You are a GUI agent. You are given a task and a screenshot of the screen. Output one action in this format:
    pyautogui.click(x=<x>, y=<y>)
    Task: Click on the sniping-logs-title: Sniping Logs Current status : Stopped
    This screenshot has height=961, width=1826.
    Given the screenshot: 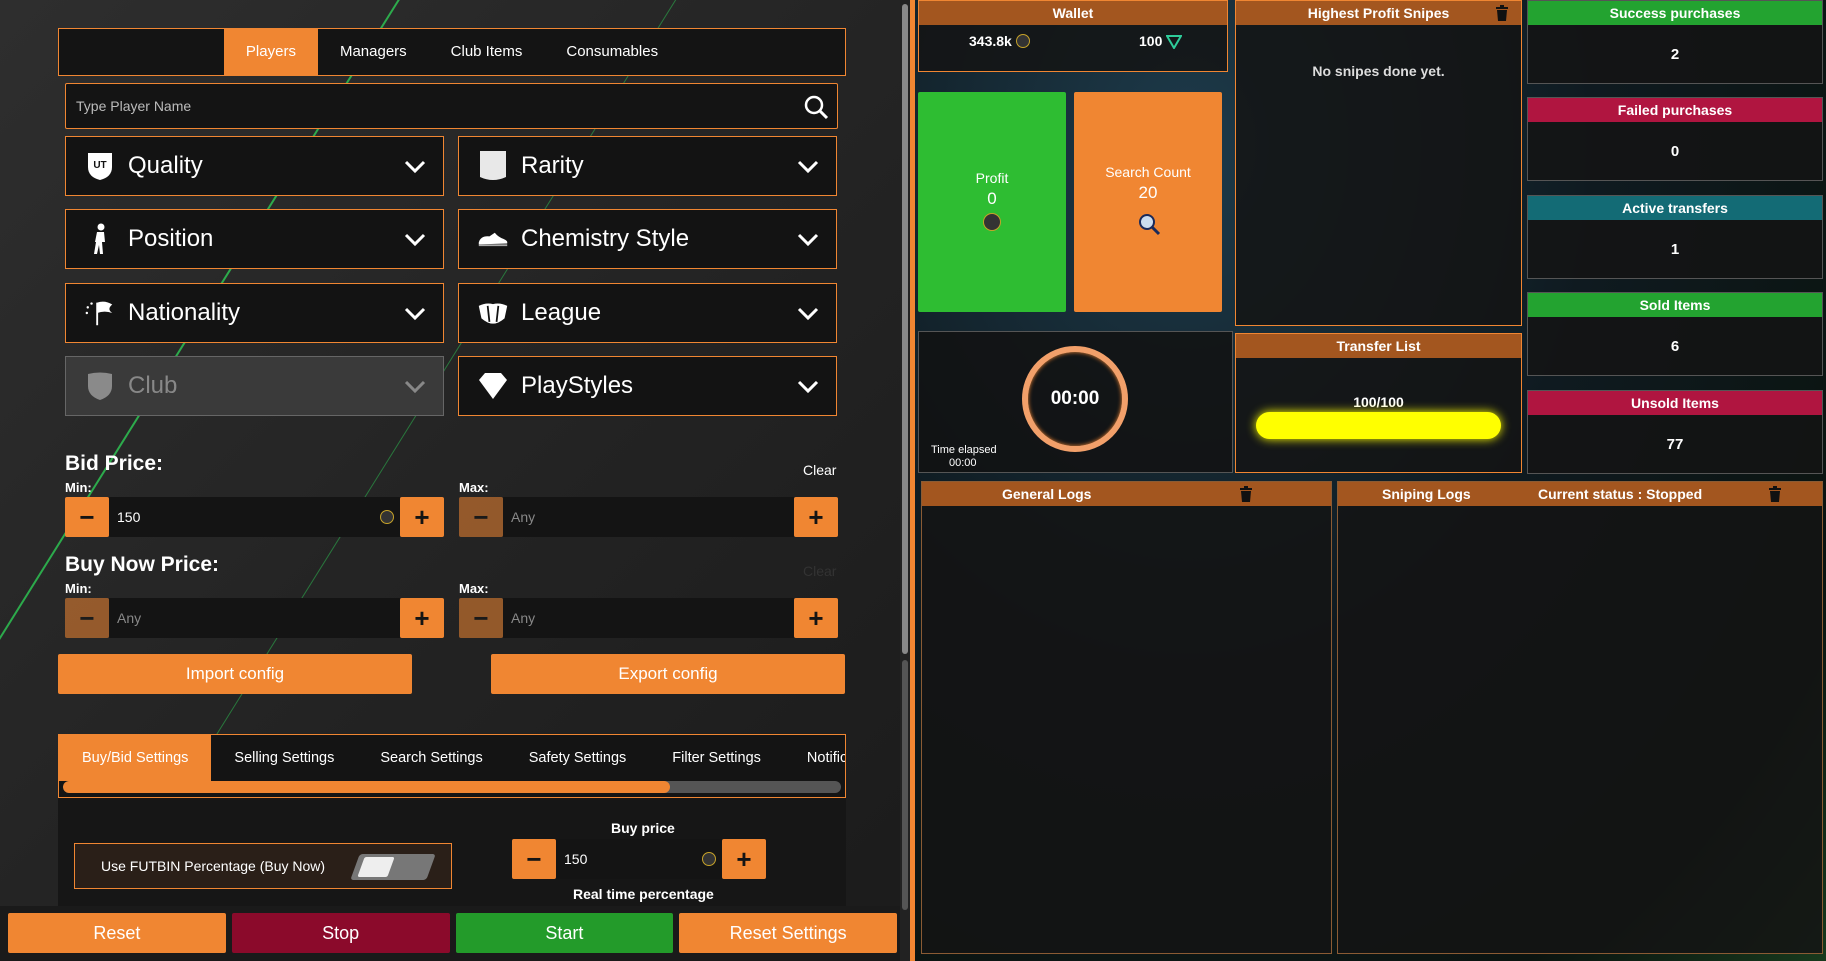 What is the action you would take?
    pyautogui.click(x=1580, y=494)
    